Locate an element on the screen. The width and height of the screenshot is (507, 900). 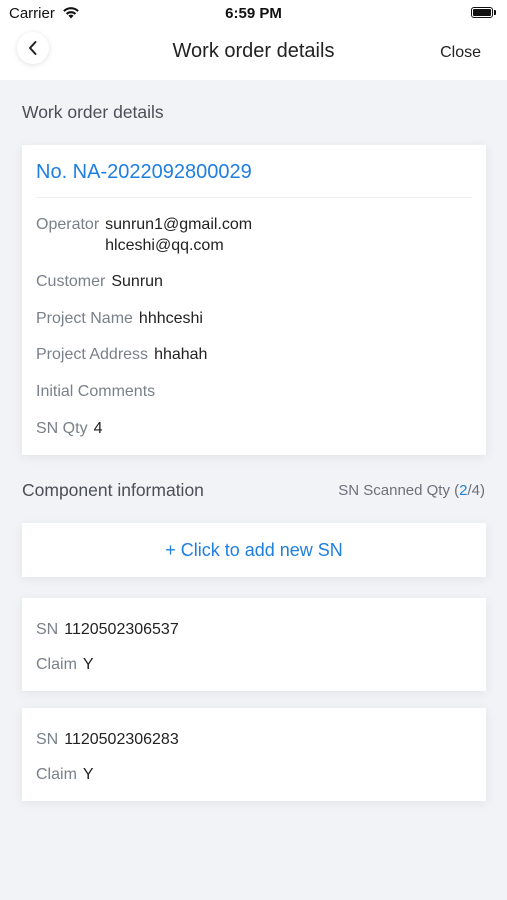
project-name-row: Project Name hhhceshi is located at coordinates (119, 318).